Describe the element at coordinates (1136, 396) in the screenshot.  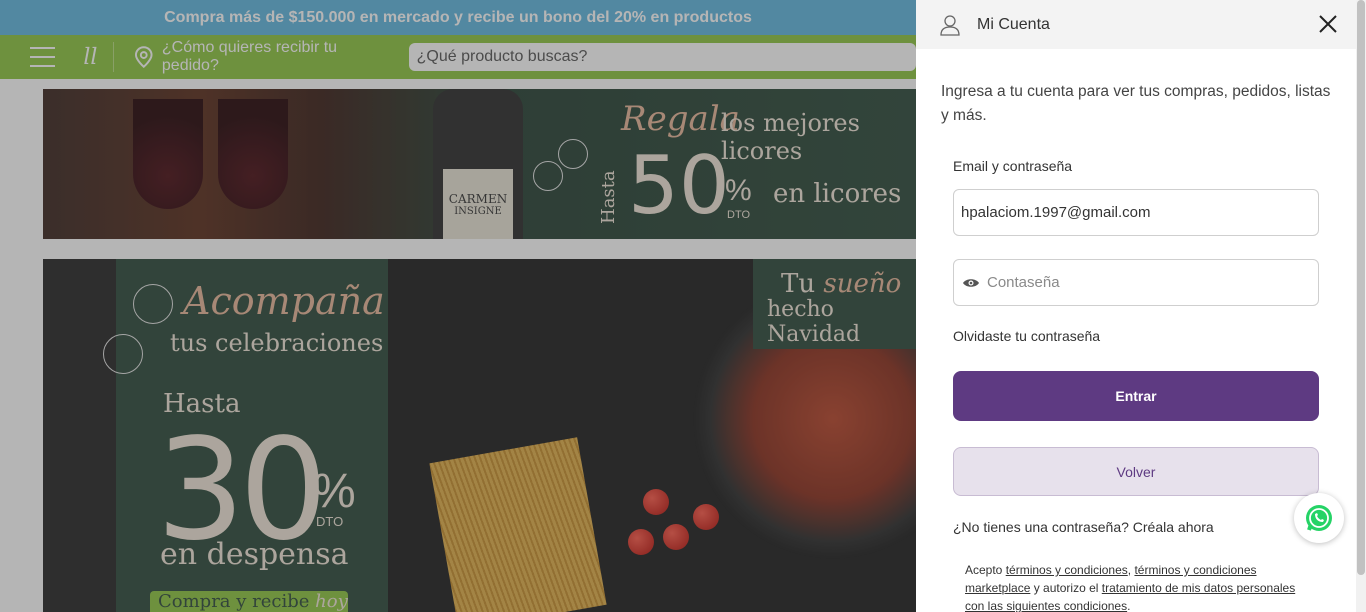
I see `login-button: Entrar` at that location.